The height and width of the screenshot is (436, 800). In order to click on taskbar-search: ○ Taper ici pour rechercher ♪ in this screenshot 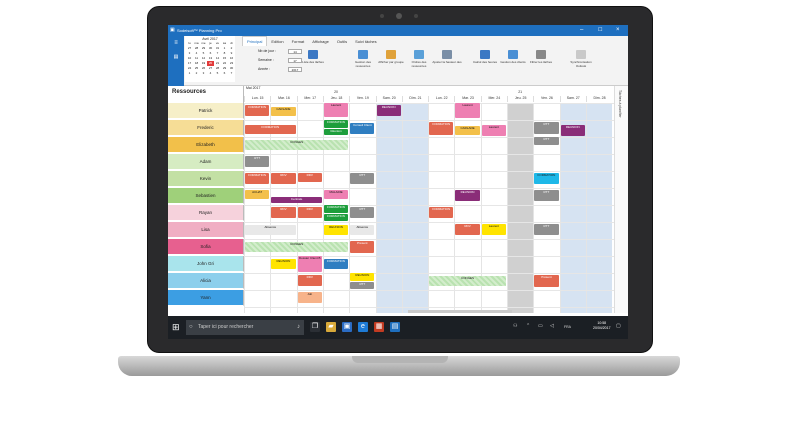, I will do `click(245, 327)`.